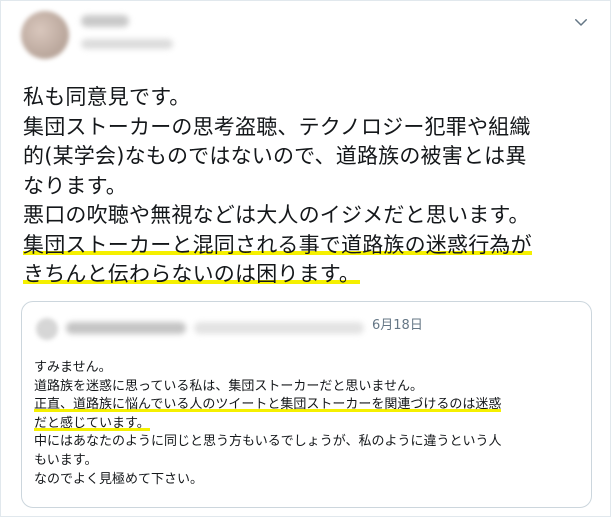  What do you see at coordinates (277, 244) in the screenshot?
I see `highlighted-text: 集団ストーカーと混同される事で道路族の迷惑行為が` at bounding box center [277, 244].